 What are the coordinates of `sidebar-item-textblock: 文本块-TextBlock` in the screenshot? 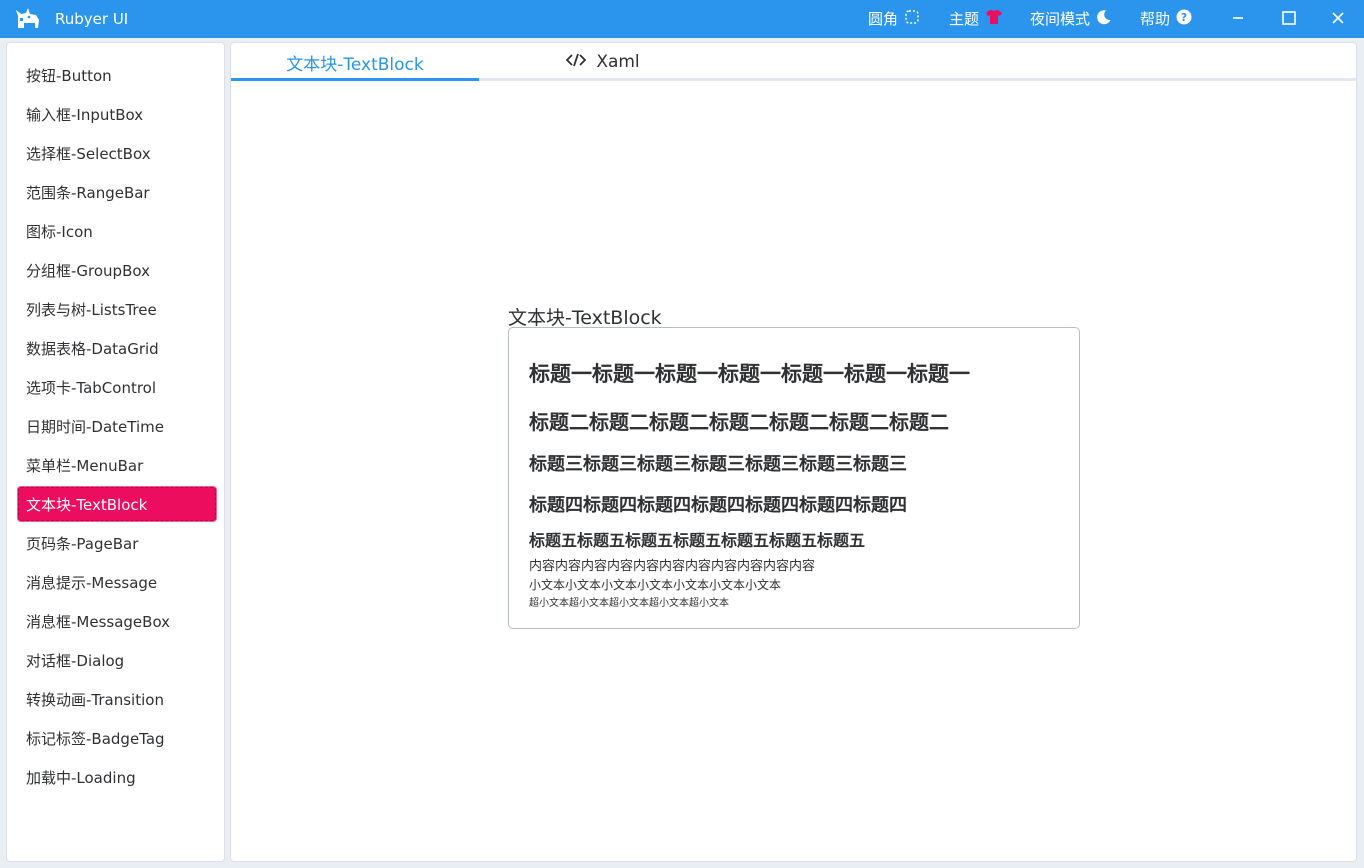 It's located at (117, 504).